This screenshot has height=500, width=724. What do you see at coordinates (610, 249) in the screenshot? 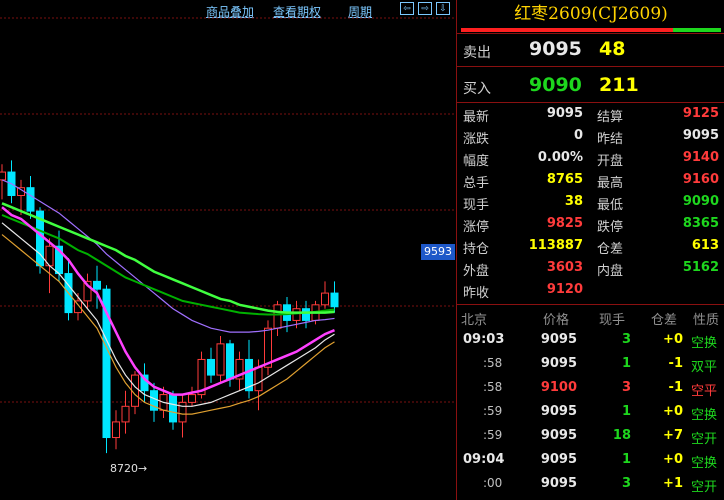
I see `stat-label: 仓差` at bounding box center [610, 249].